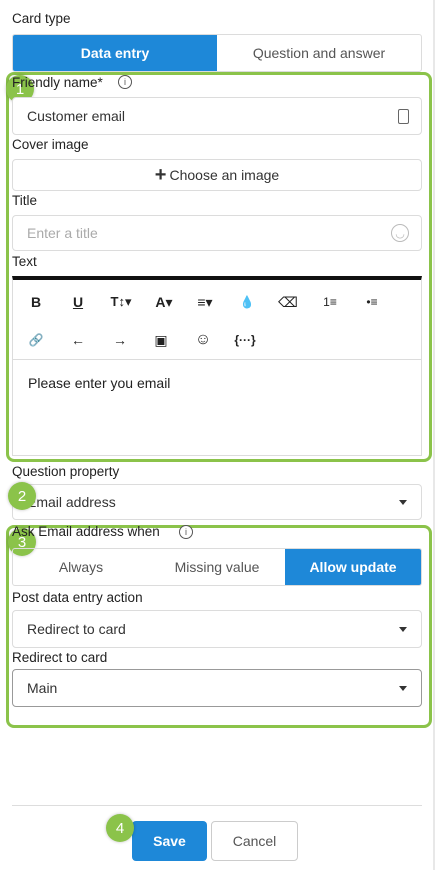 The width and height of the screenshot is (438, 870). Describe the element at coordinates (121, 302) in the screenshot. I see `text-size-icon: T↕▾` at that location.